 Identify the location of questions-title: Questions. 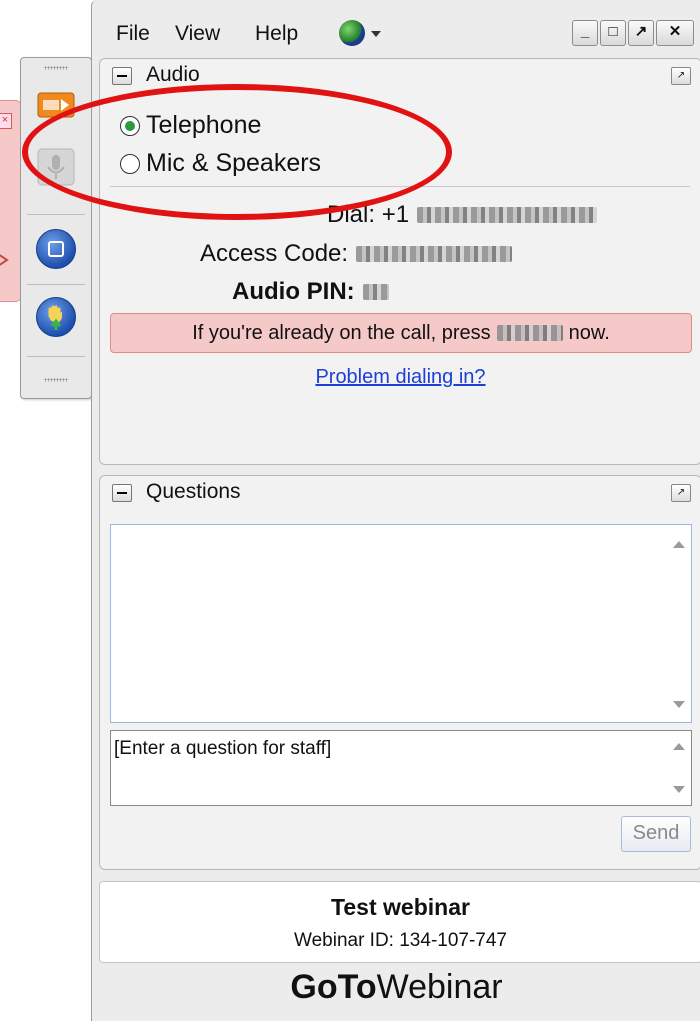
(193, 491).